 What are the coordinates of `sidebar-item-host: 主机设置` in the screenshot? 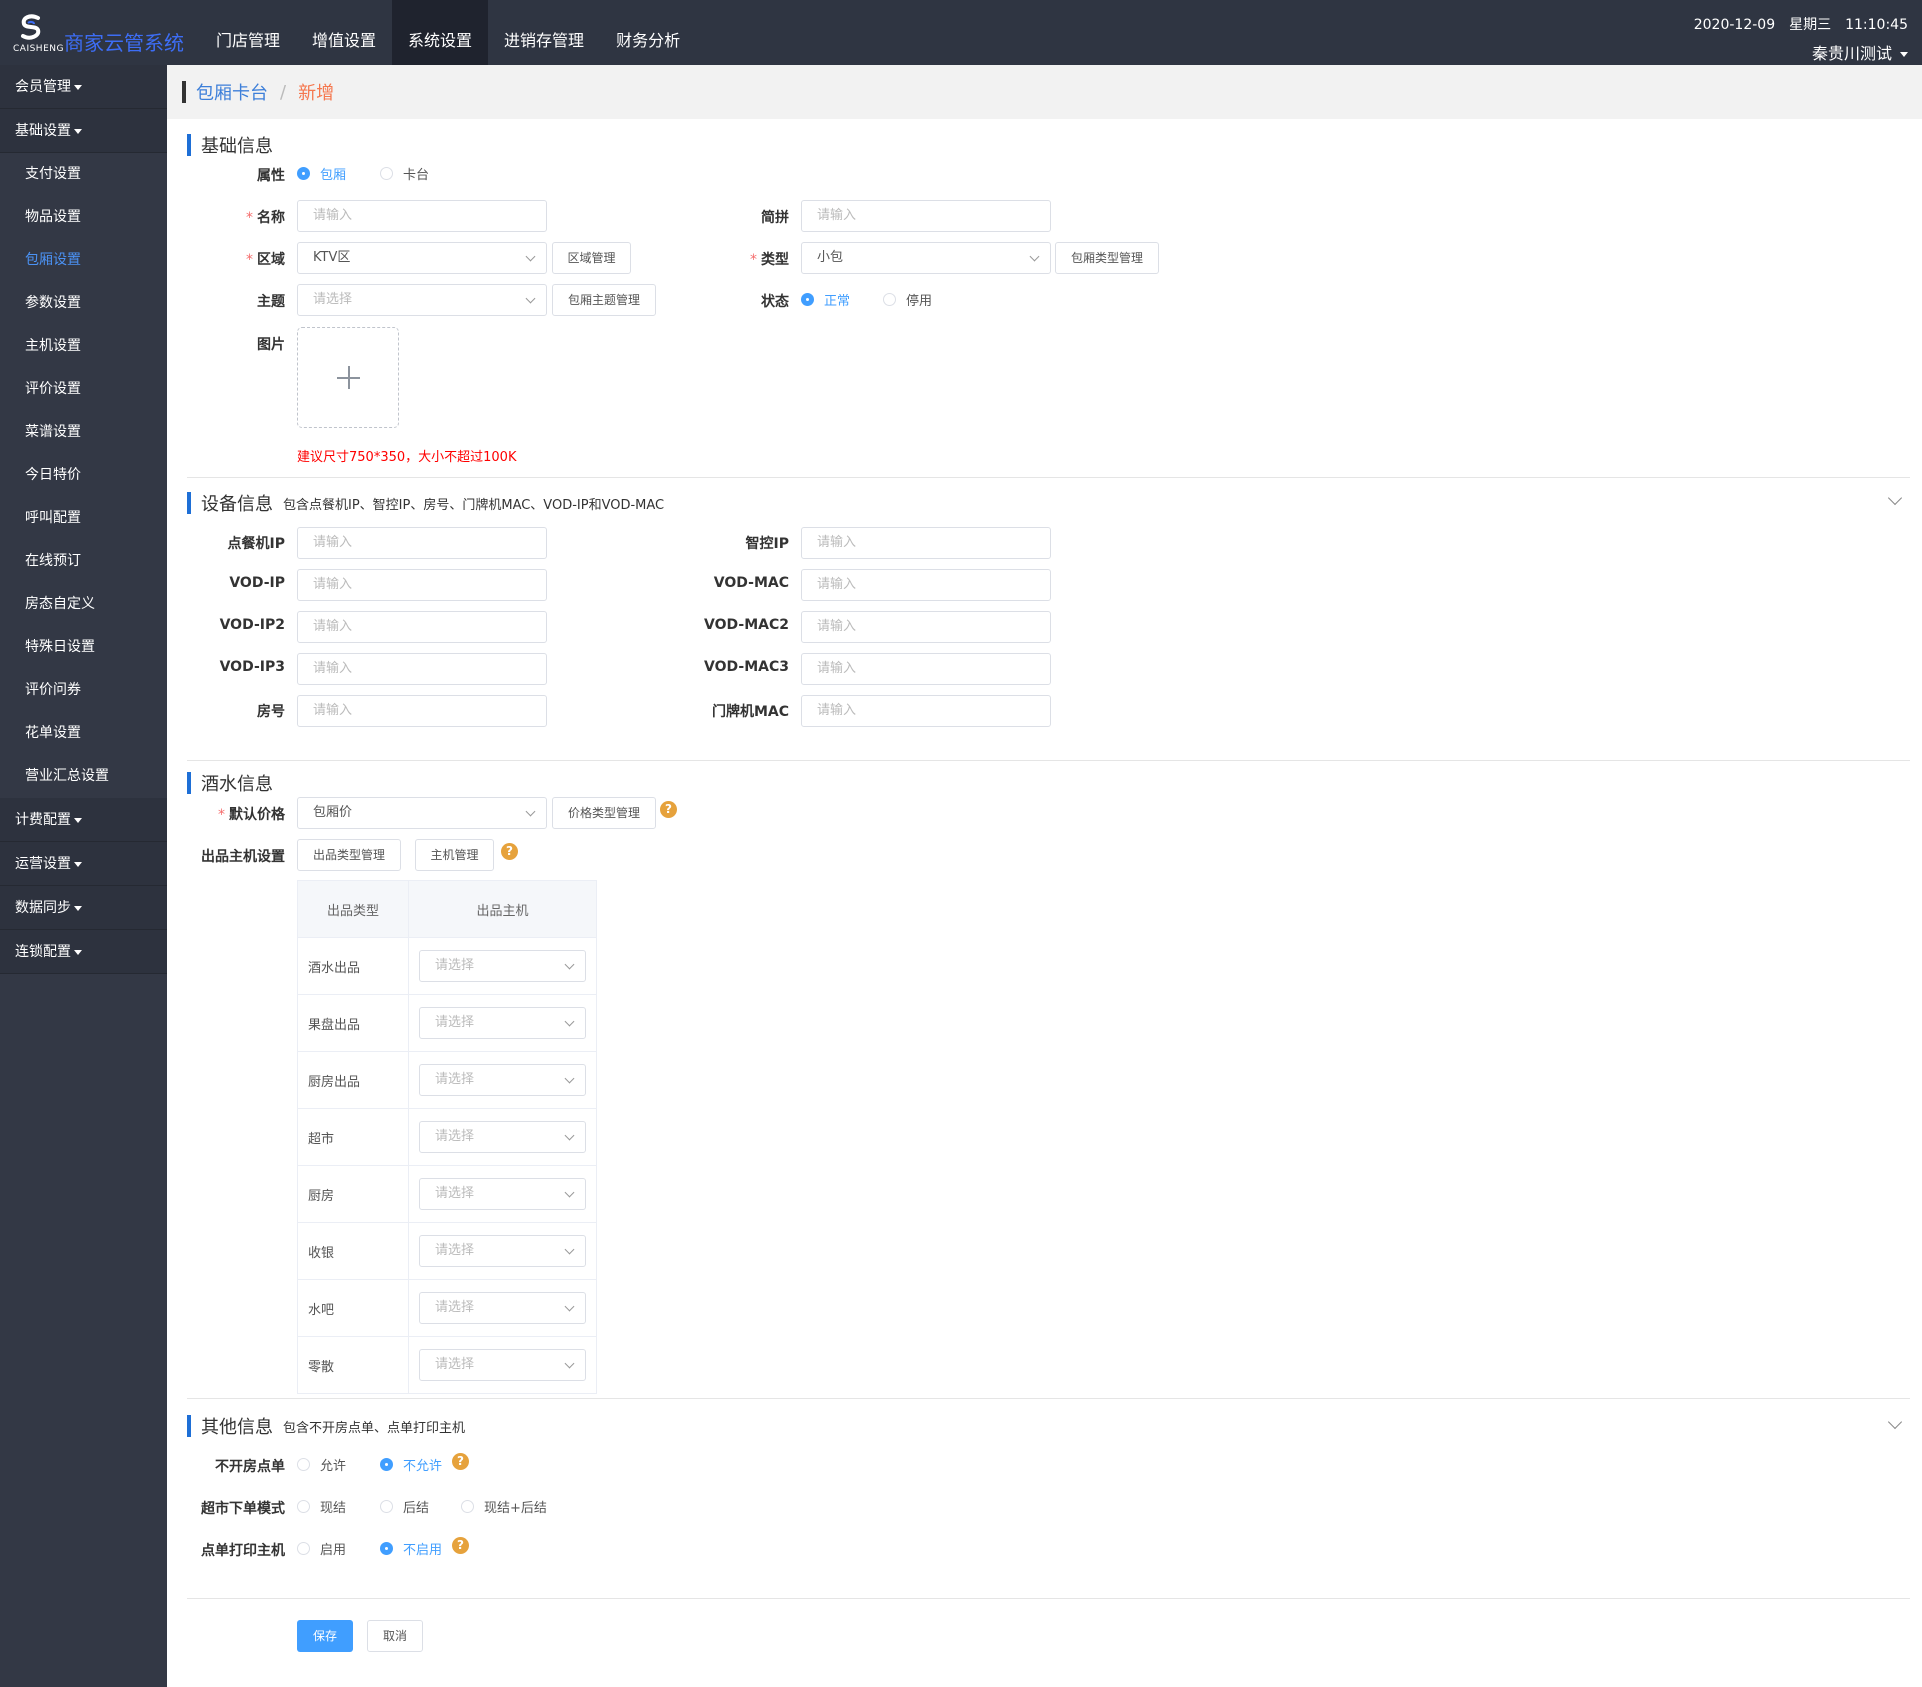 It's located at (83, 346).